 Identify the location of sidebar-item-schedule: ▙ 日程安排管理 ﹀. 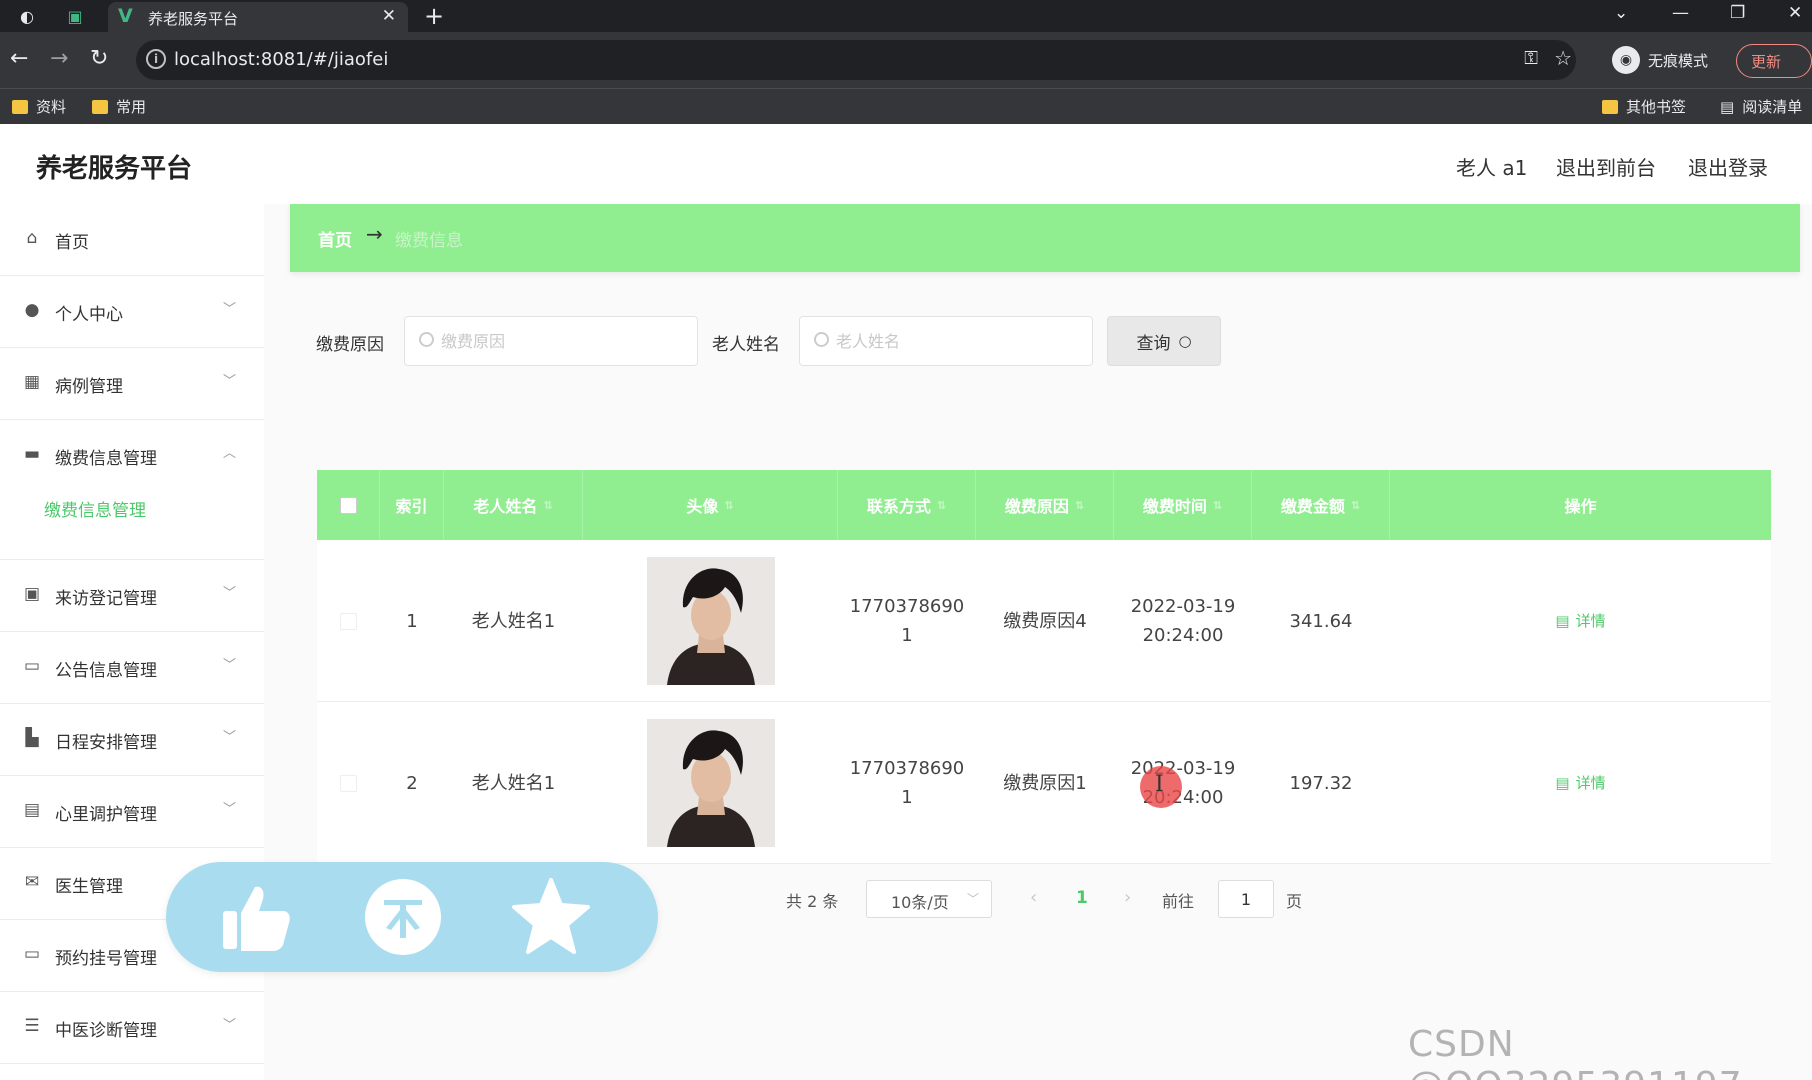
(132, 740).